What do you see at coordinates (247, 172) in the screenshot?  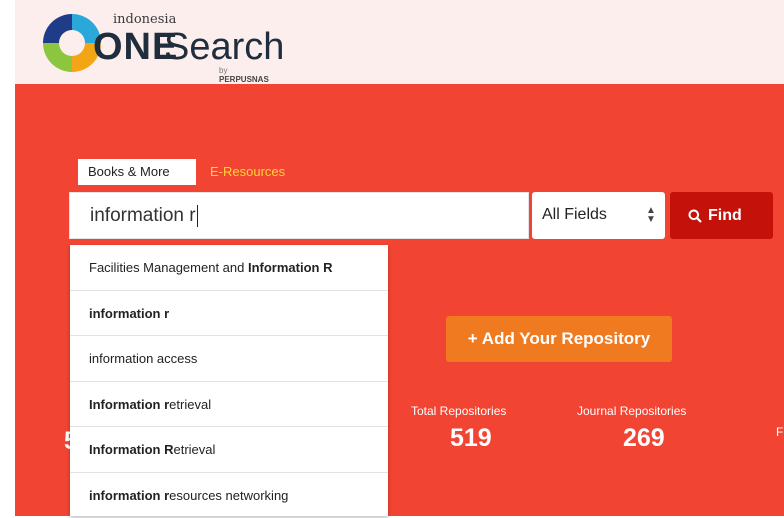 I see `tab-e-resources: E-Resources` at bounding box center [247, 172].